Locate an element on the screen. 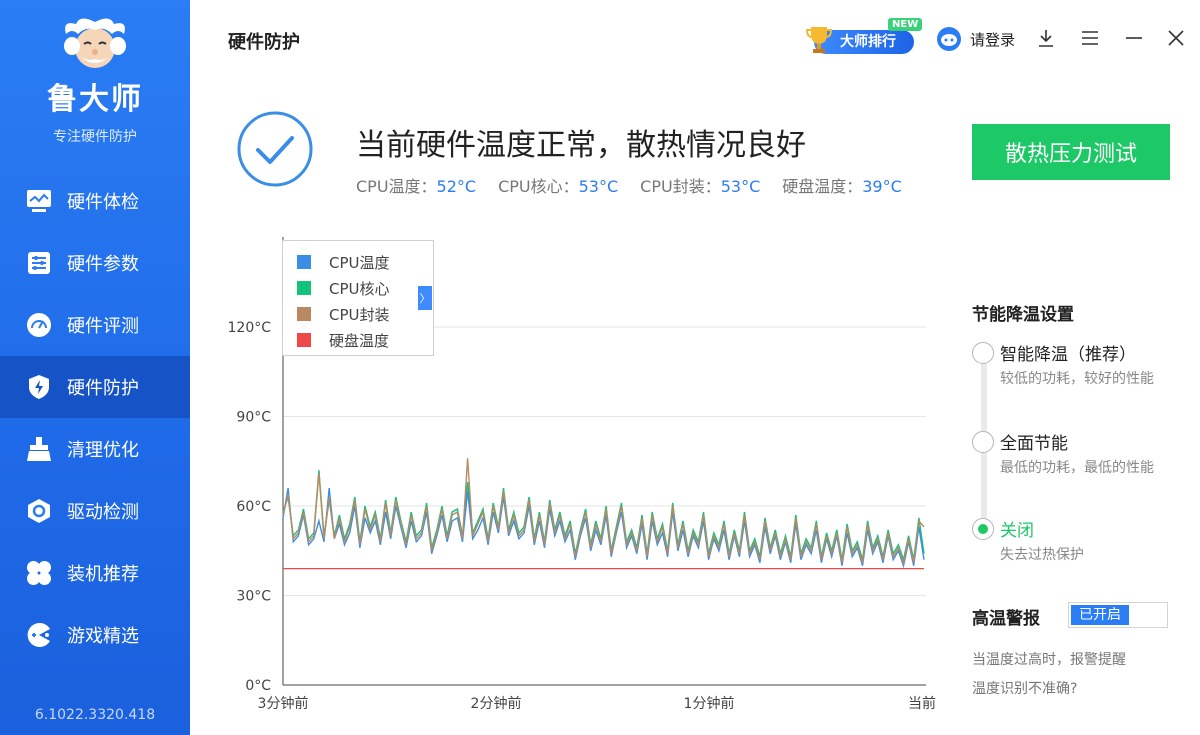 Image resolution: width=1200 pixels, height=735 pixels. metric-value: 39°C is located at coordinates (882, 186).